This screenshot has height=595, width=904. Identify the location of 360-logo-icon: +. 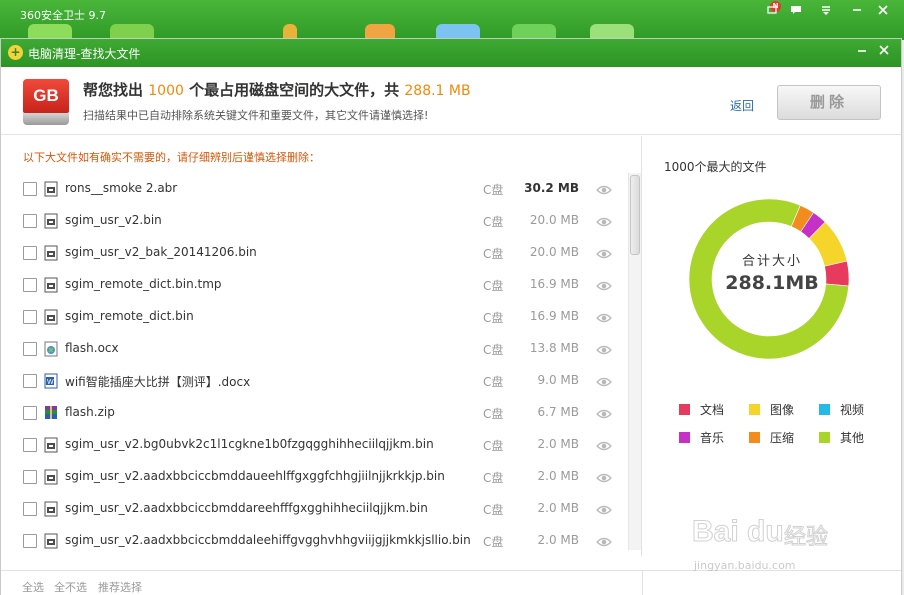
(15, 52).